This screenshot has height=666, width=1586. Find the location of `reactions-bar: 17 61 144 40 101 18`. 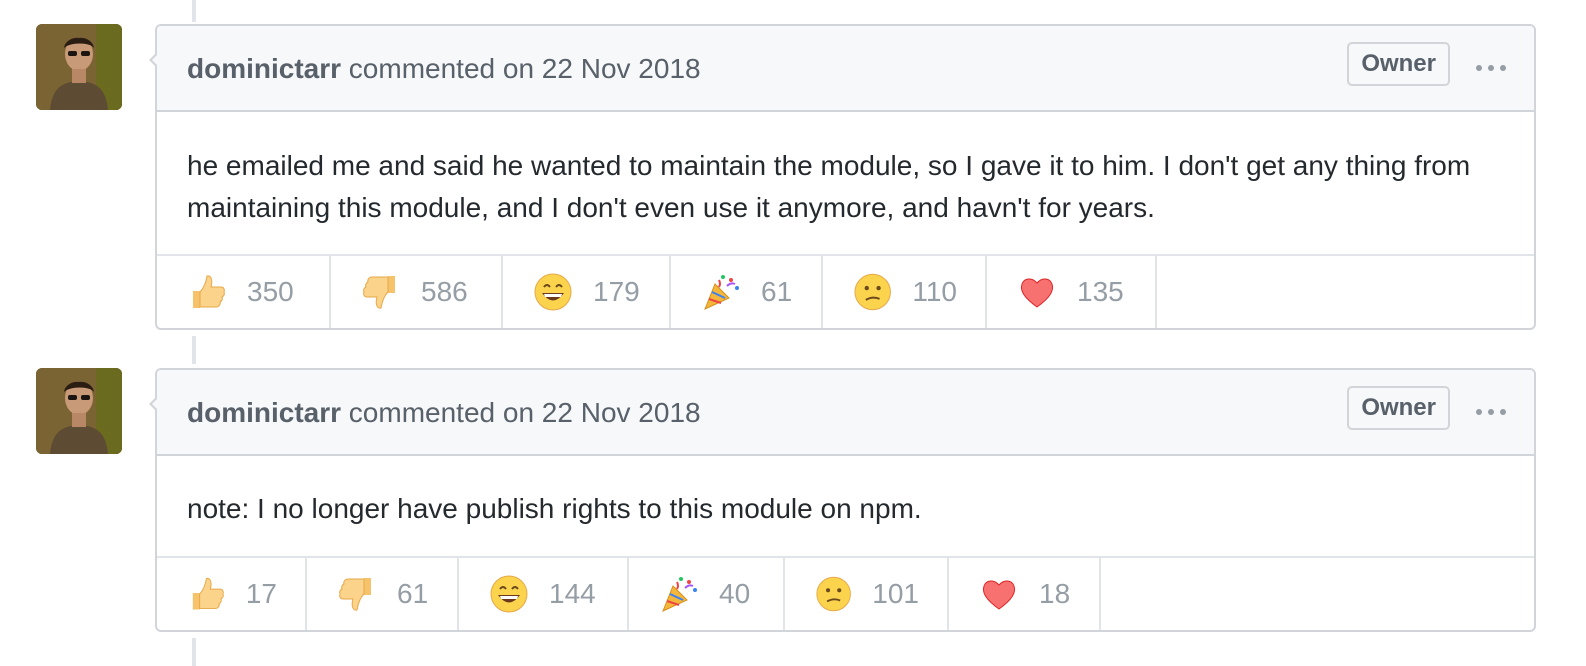

reactions-bar: 17 61 144 40 101 18 is located at coordinates (845, 594).